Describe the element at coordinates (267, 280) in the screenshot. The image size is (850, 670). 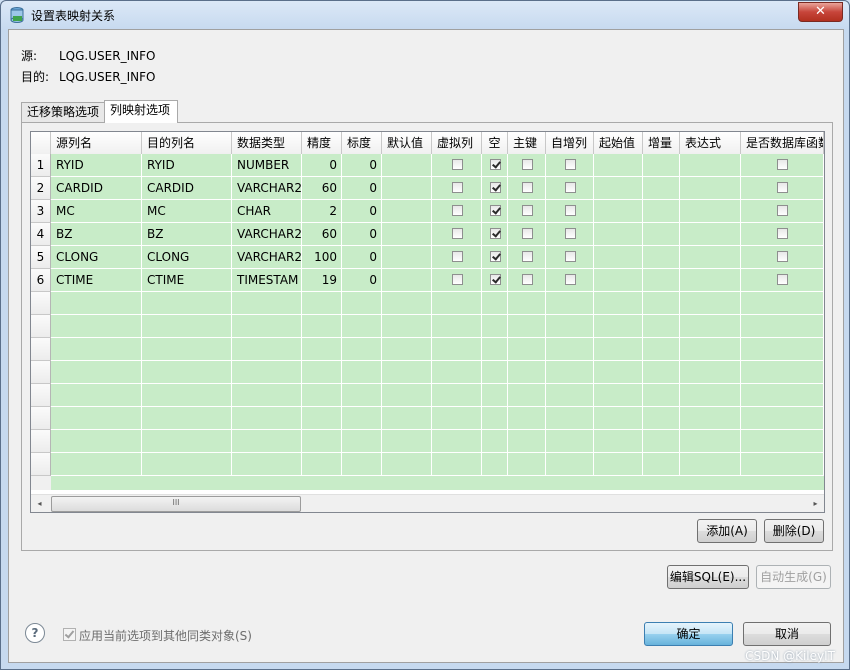
I see `table-cell: TIMESTAM` at that location.